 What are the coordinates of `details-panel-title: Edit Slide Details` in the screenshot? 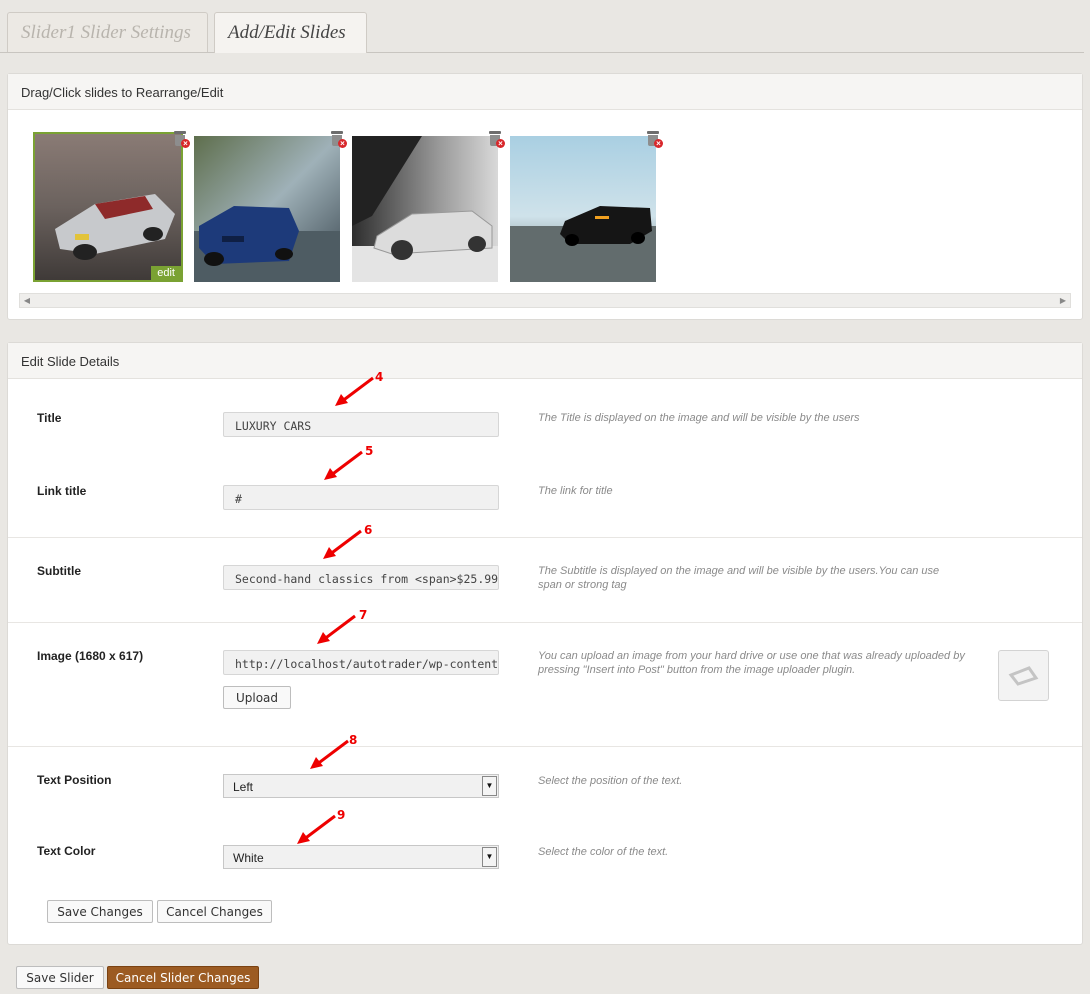 It's located at (545, 361).